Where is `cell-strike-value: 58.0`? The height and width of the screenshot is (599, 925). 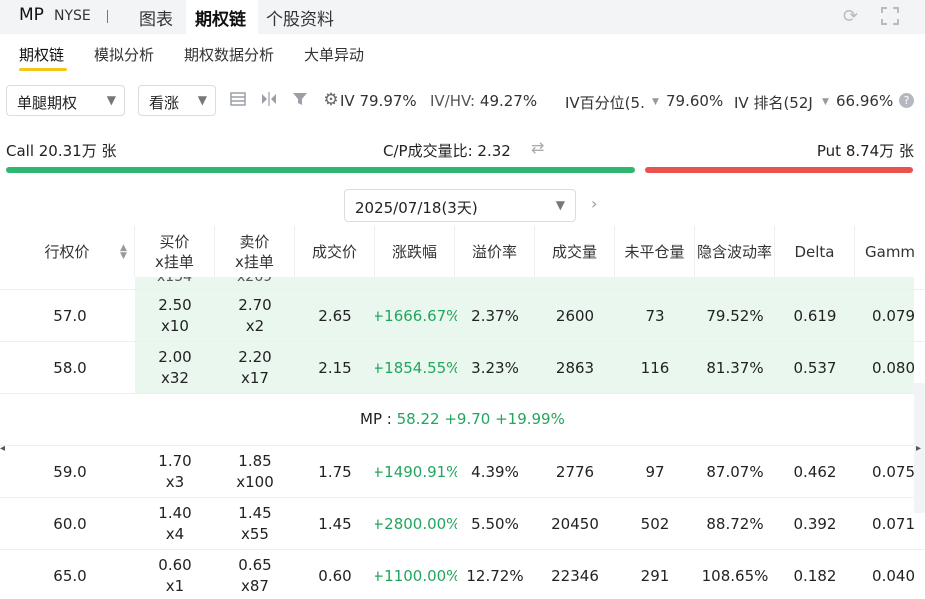
cell-strike-value: 58.0 is located at coordinates (70, 367).